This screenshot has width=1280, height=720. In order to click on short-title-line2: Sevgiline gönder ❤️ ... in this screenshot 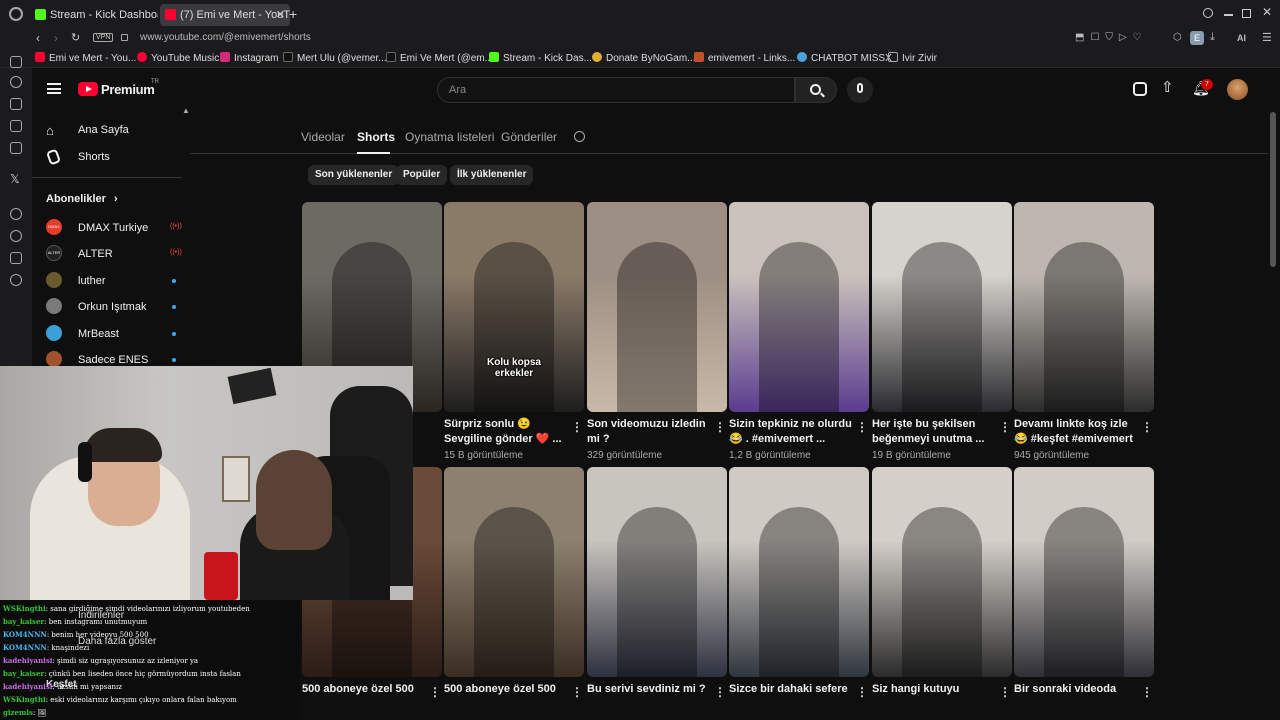, I will do `click(506, 439)`.